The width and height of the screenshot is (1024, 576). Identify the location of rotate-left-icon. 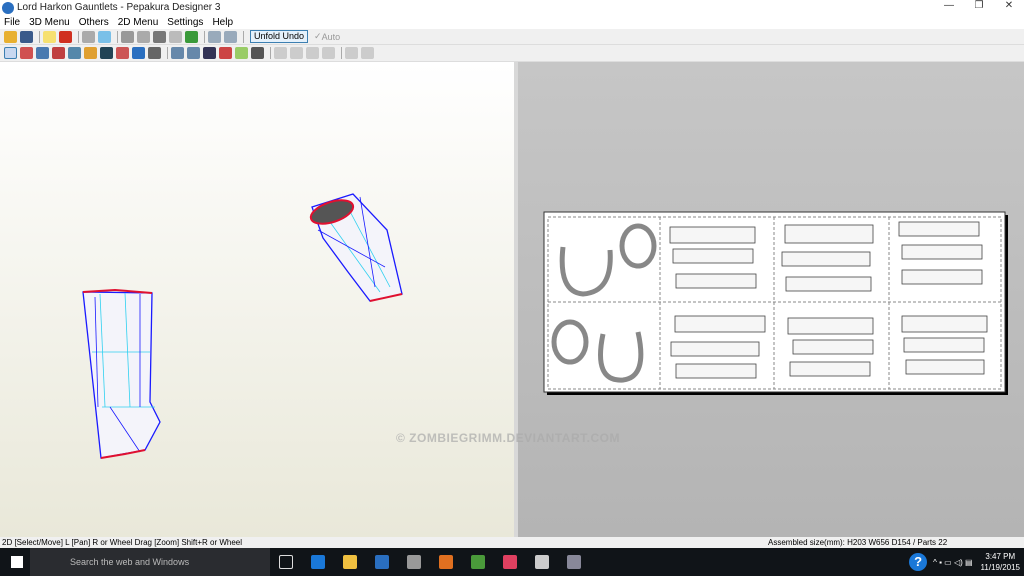
(351, 53).